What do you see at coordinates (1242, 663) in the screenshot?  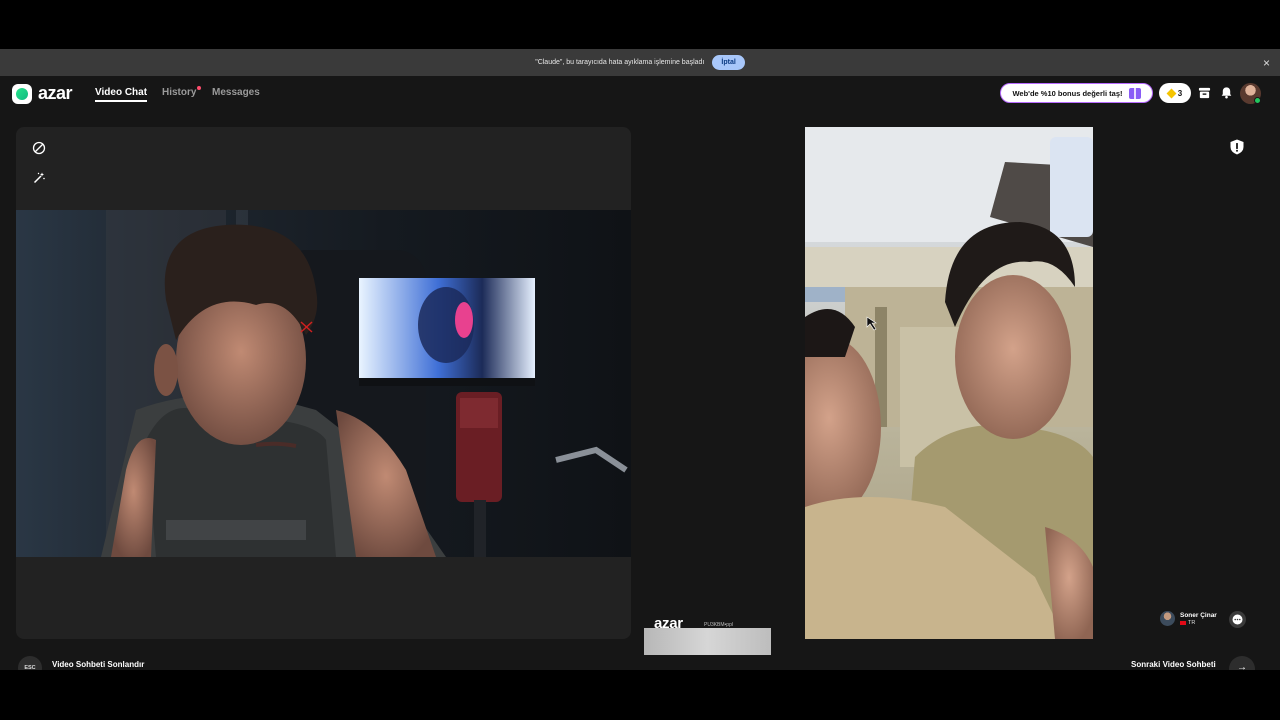 I see `next-arrow-button: →` at bounding box center [1242, 663].